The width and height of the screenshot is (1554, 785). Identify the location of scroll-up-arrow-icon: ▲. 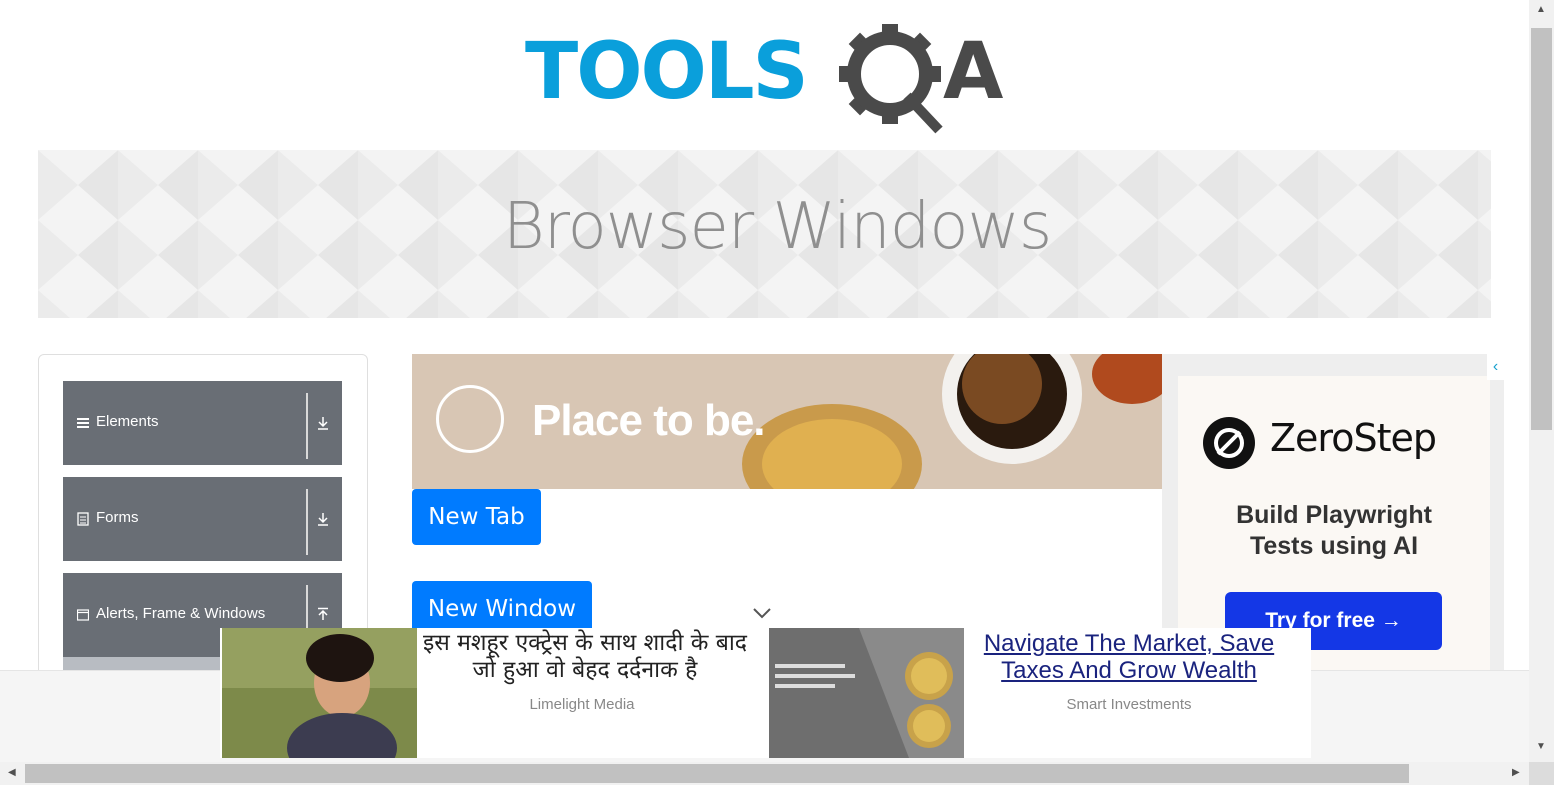
(1541, 9).